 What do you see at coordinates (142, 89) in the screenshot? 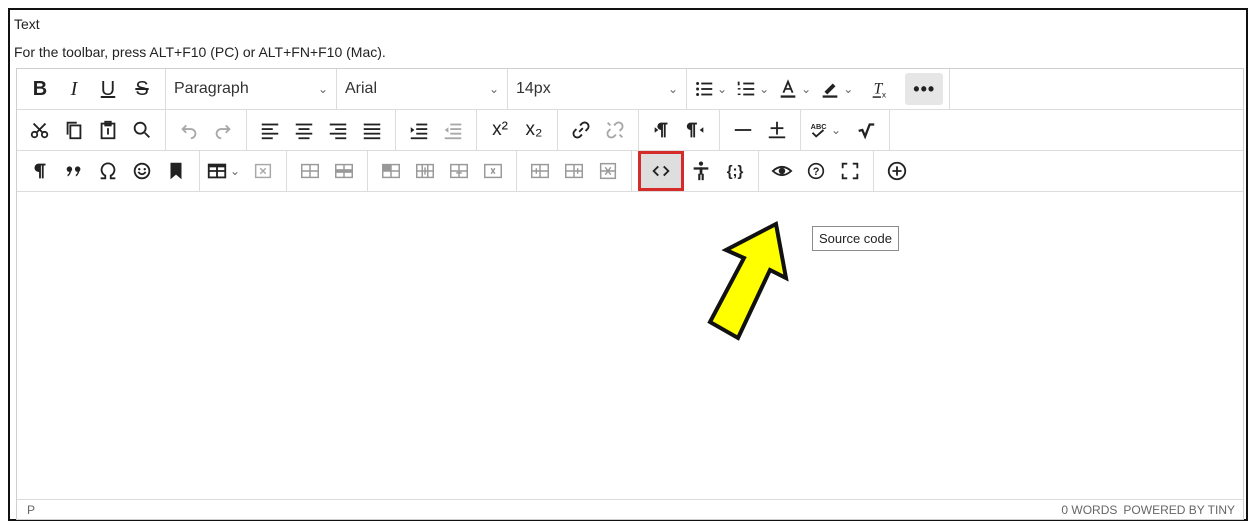
I see `strikethrough-button: S` at bounding box center [142, 89].